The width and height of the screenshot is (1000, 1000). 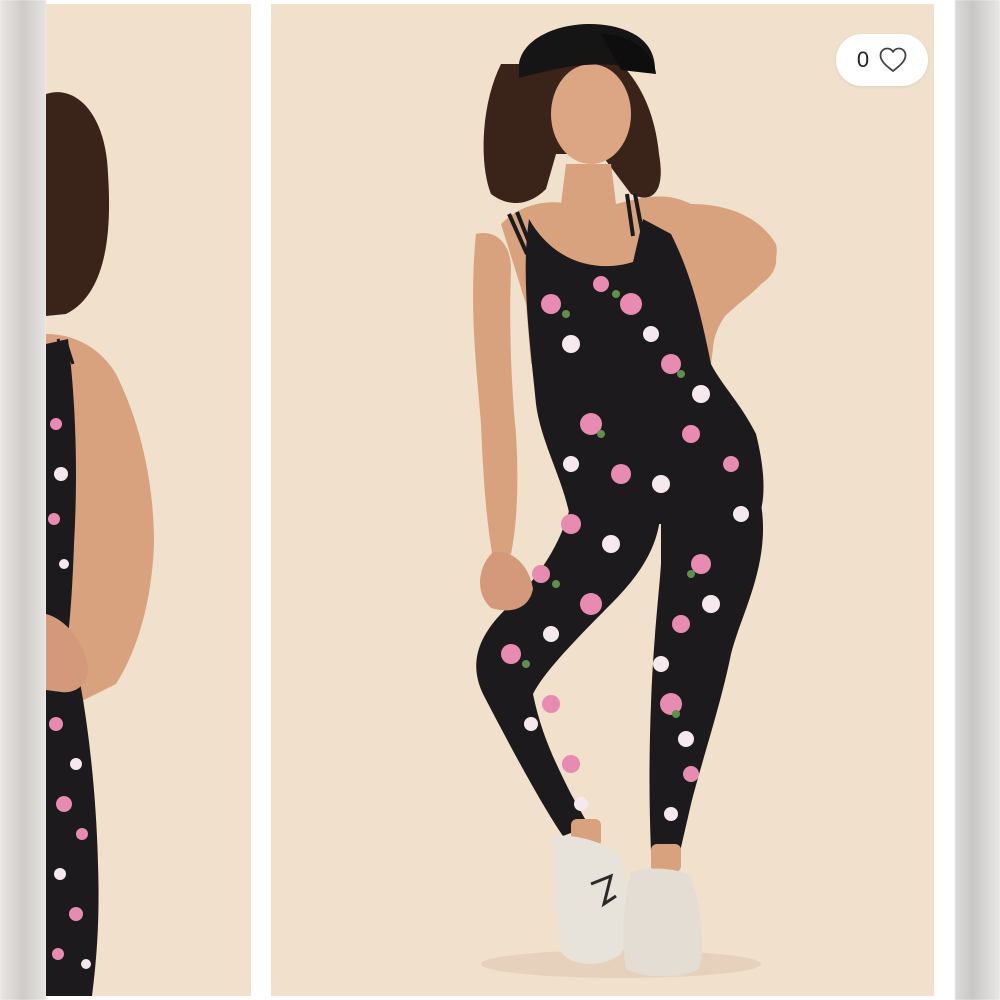 What do you see at coordinates (591, 114) in the screenshot?
I see `face-shape` at bounding box center [591, 114].